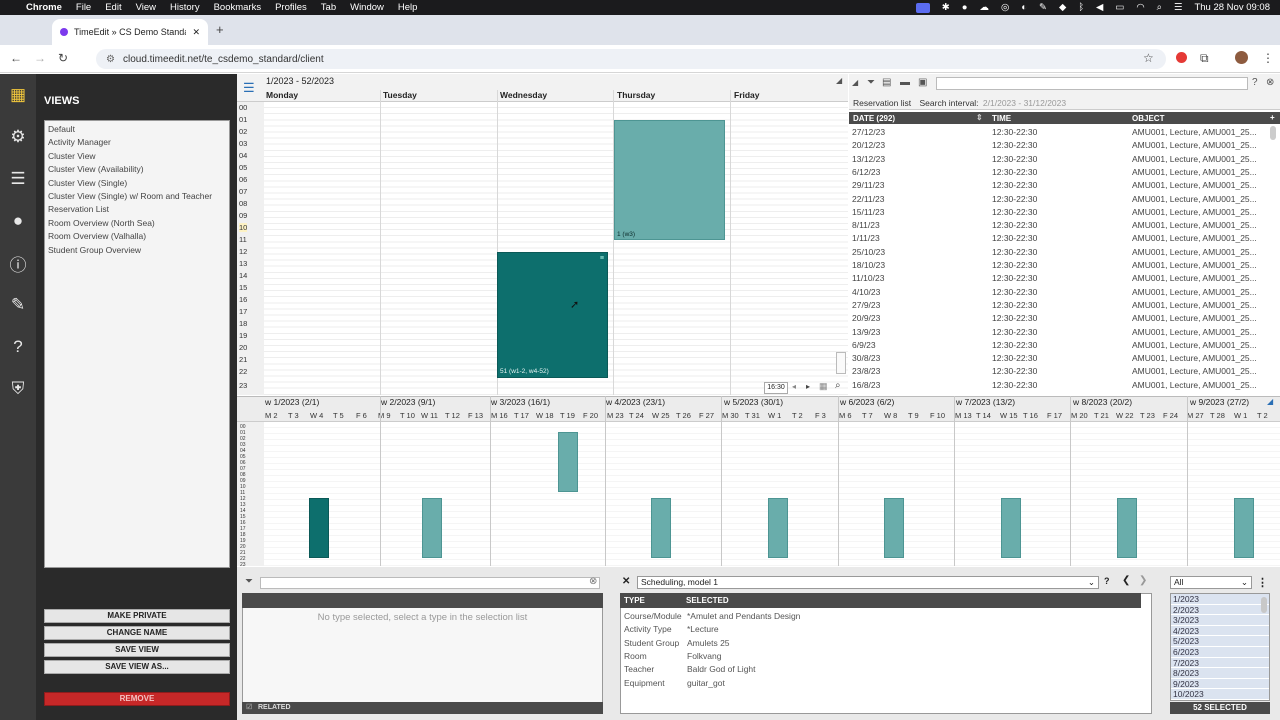 Image resolution: width=1280 pixels, height=720 pixels. I want to click on strip-resize-icon: ◢, so click(1270, 401).